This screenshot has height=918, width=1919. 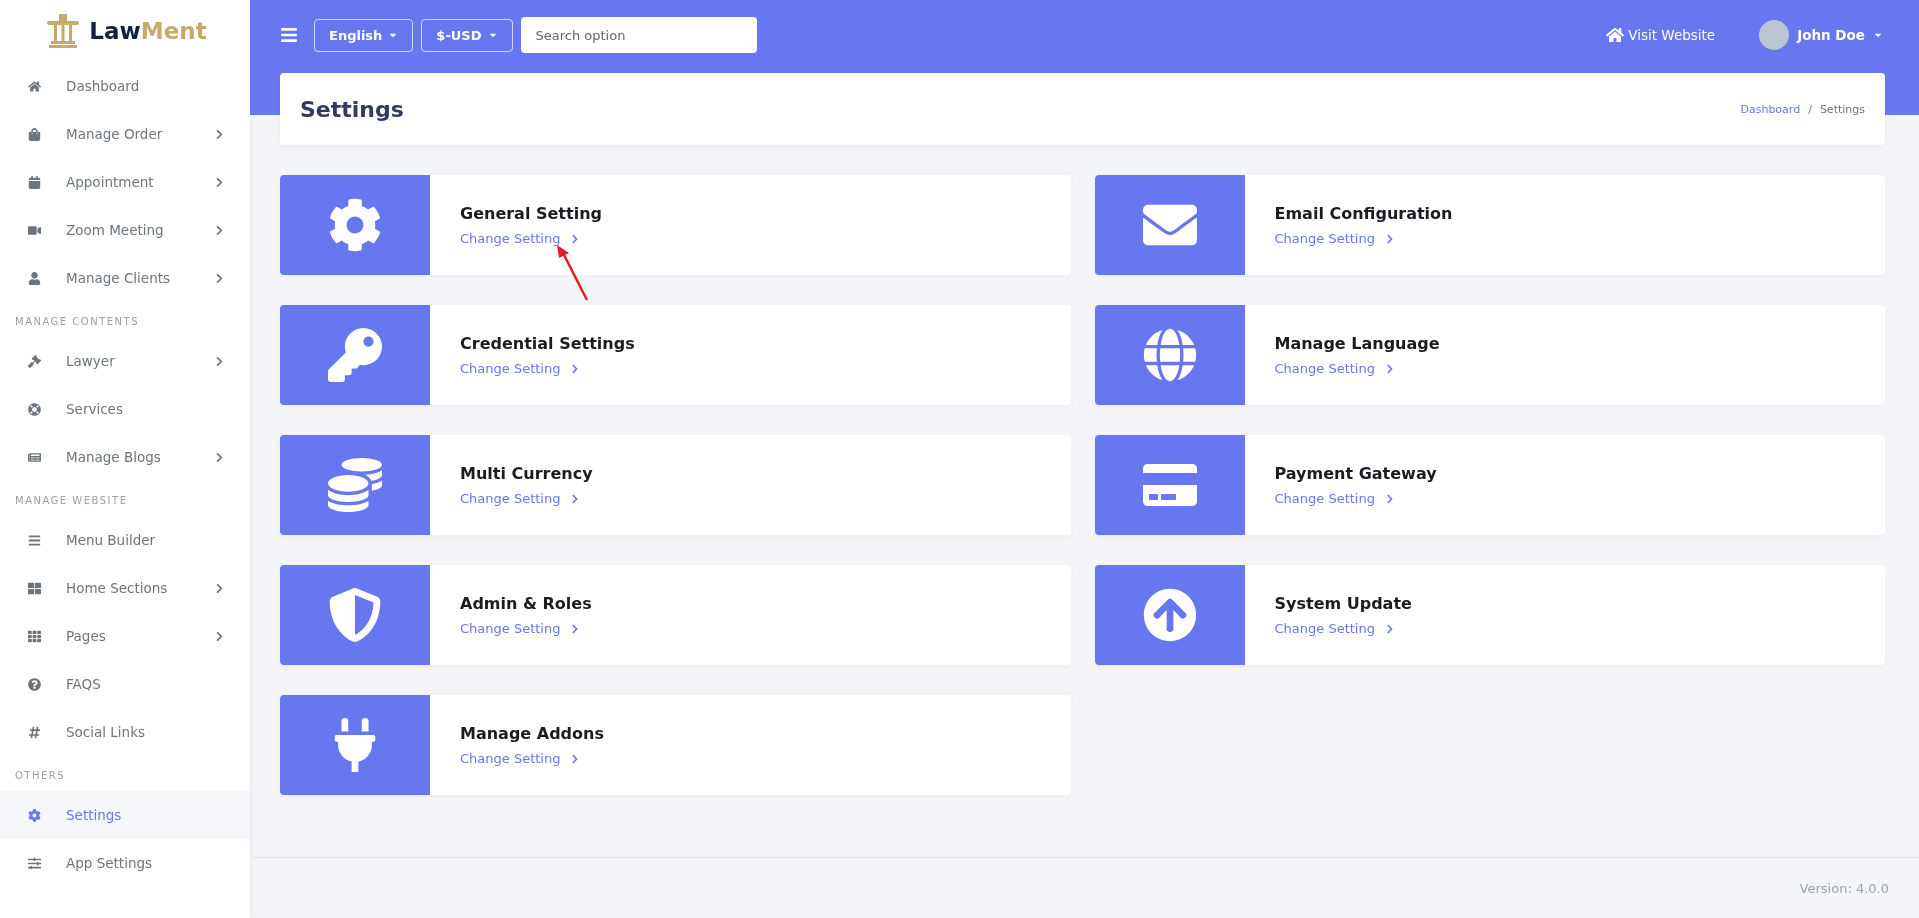 What do you see at coordinates (106, 732) in the screenshot?
I see `sidebar-item-label: Social Links` at bounding box center [106, 732].